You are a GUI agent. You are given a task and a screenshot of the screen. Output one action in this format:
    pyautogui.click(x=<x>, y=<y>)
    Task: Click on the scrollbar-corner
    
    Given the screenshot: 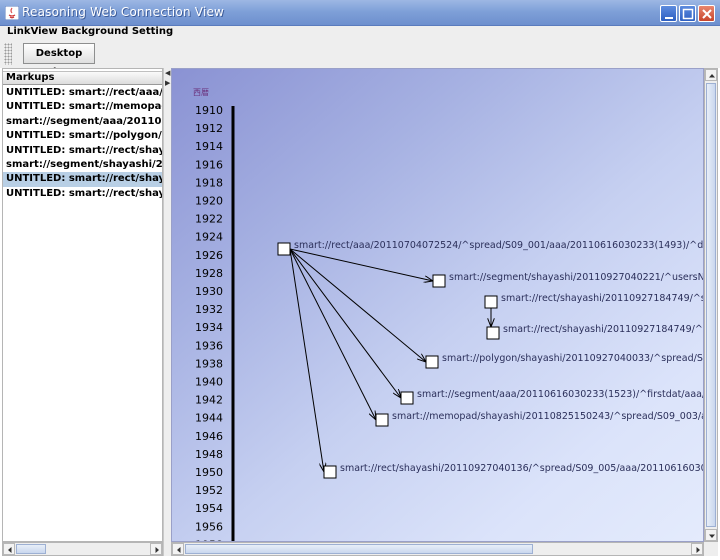 What is the action you would take?
    pyautogui.click(x=711, y=549)
    